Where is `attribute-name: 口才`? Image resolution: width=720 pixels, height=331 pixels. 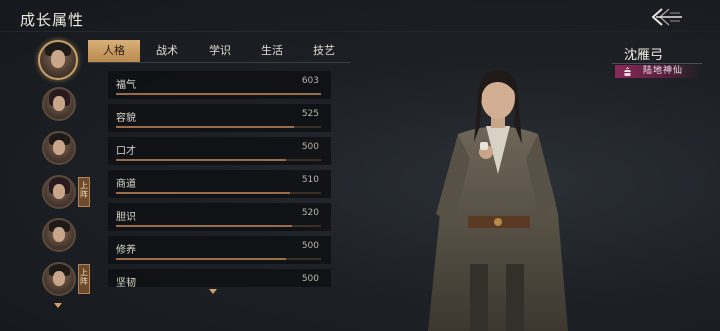
attribute-name: 口才 is located at coordinates (126, 151).